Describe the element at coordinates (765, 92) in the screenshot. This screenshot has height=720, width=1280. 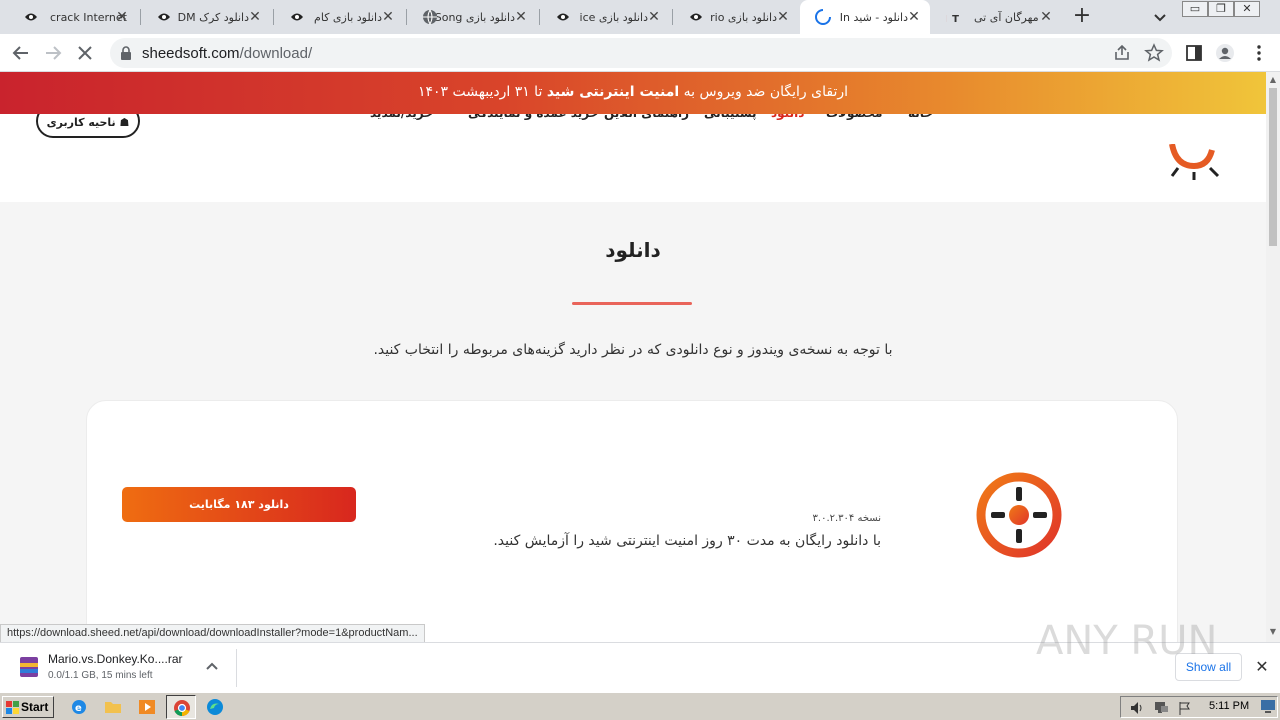
I see `promo-prefix: ارتقای رایگان ضد ویروس به` at that location.